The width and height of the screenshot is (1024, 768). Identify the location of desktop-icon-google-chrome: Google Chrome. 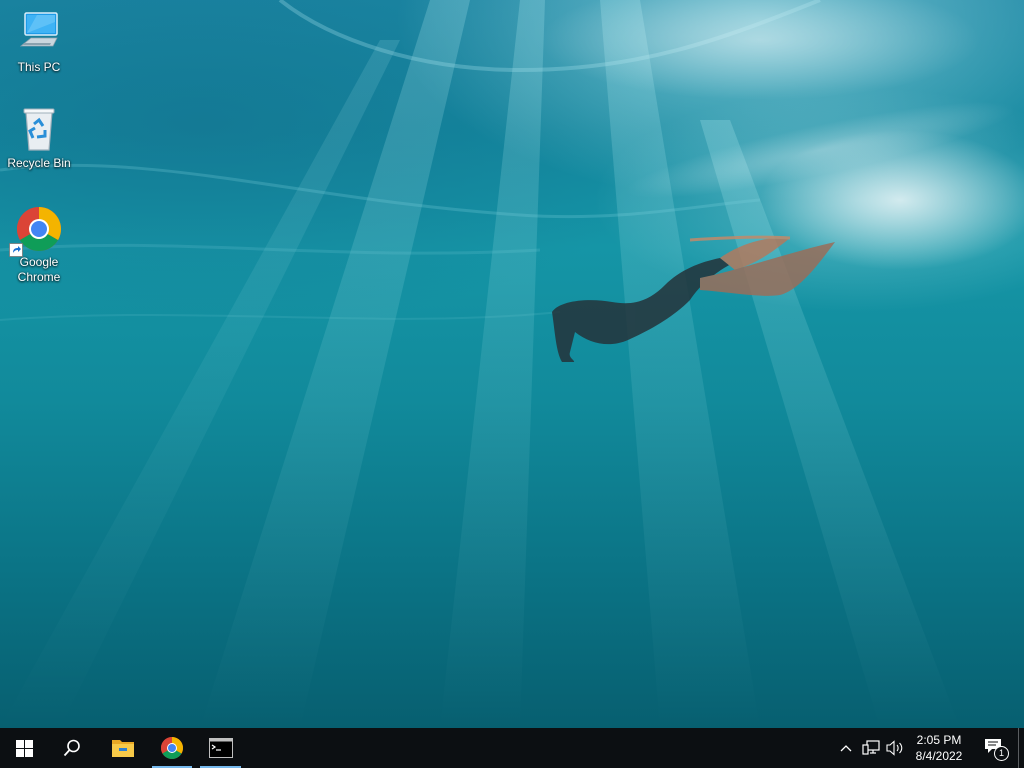
(39, 245).